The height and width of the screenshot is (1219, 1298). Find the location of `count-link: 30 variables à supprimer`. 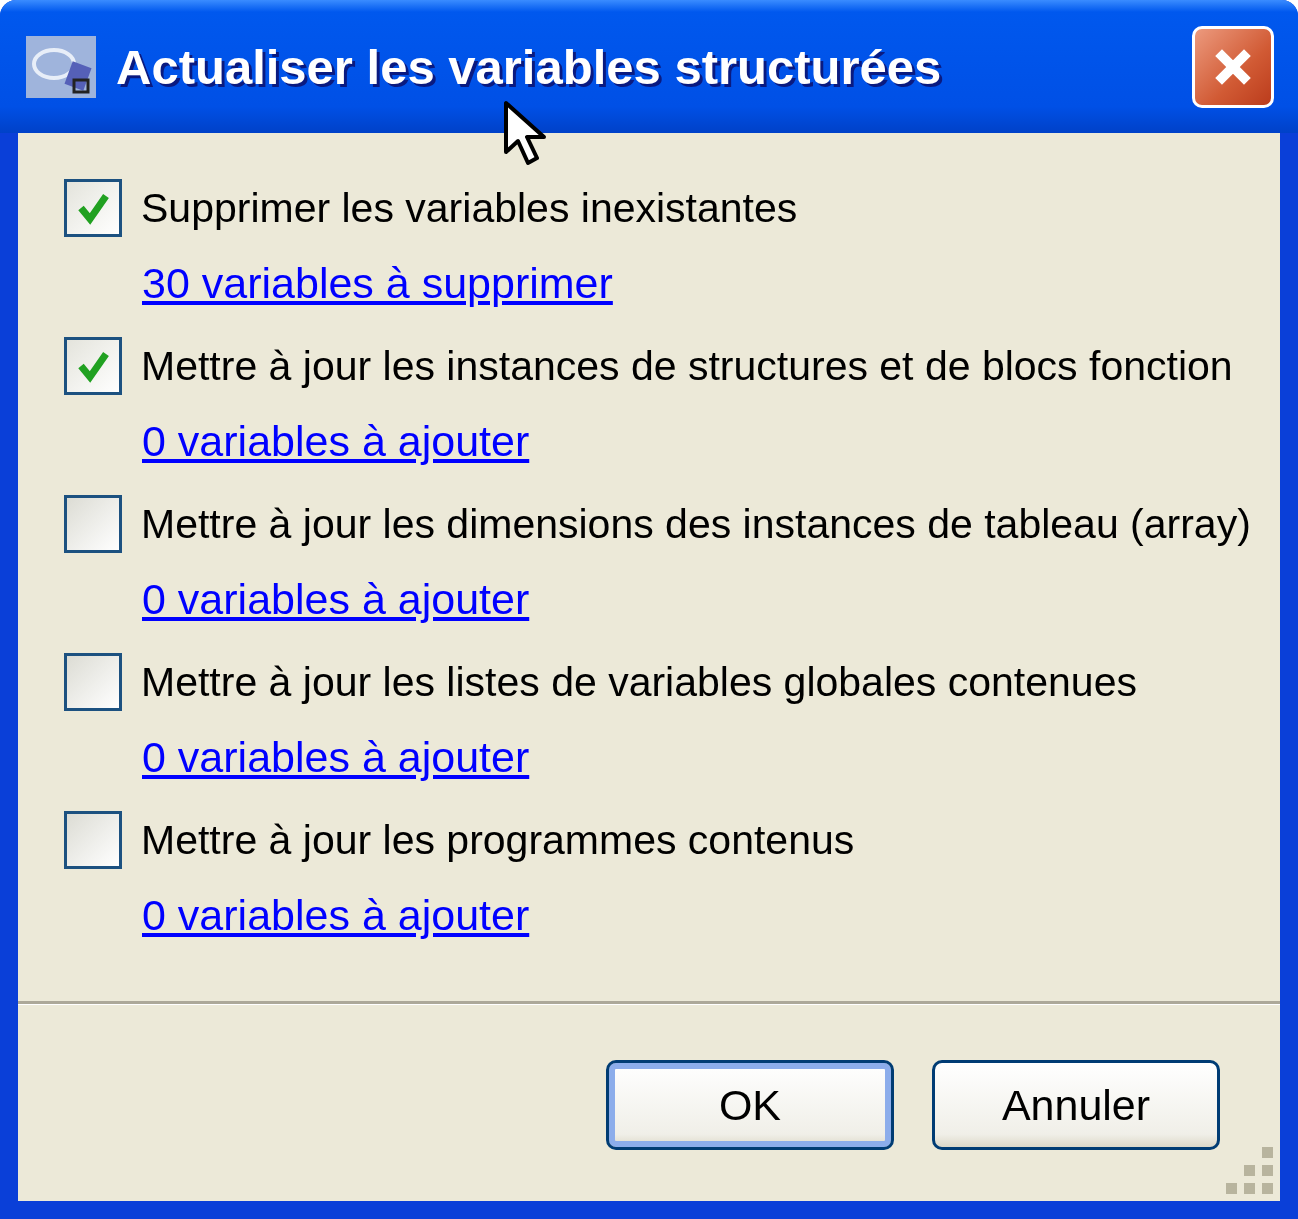

count-link: 30 variables à supprimer is located at coordinates (377, 283).